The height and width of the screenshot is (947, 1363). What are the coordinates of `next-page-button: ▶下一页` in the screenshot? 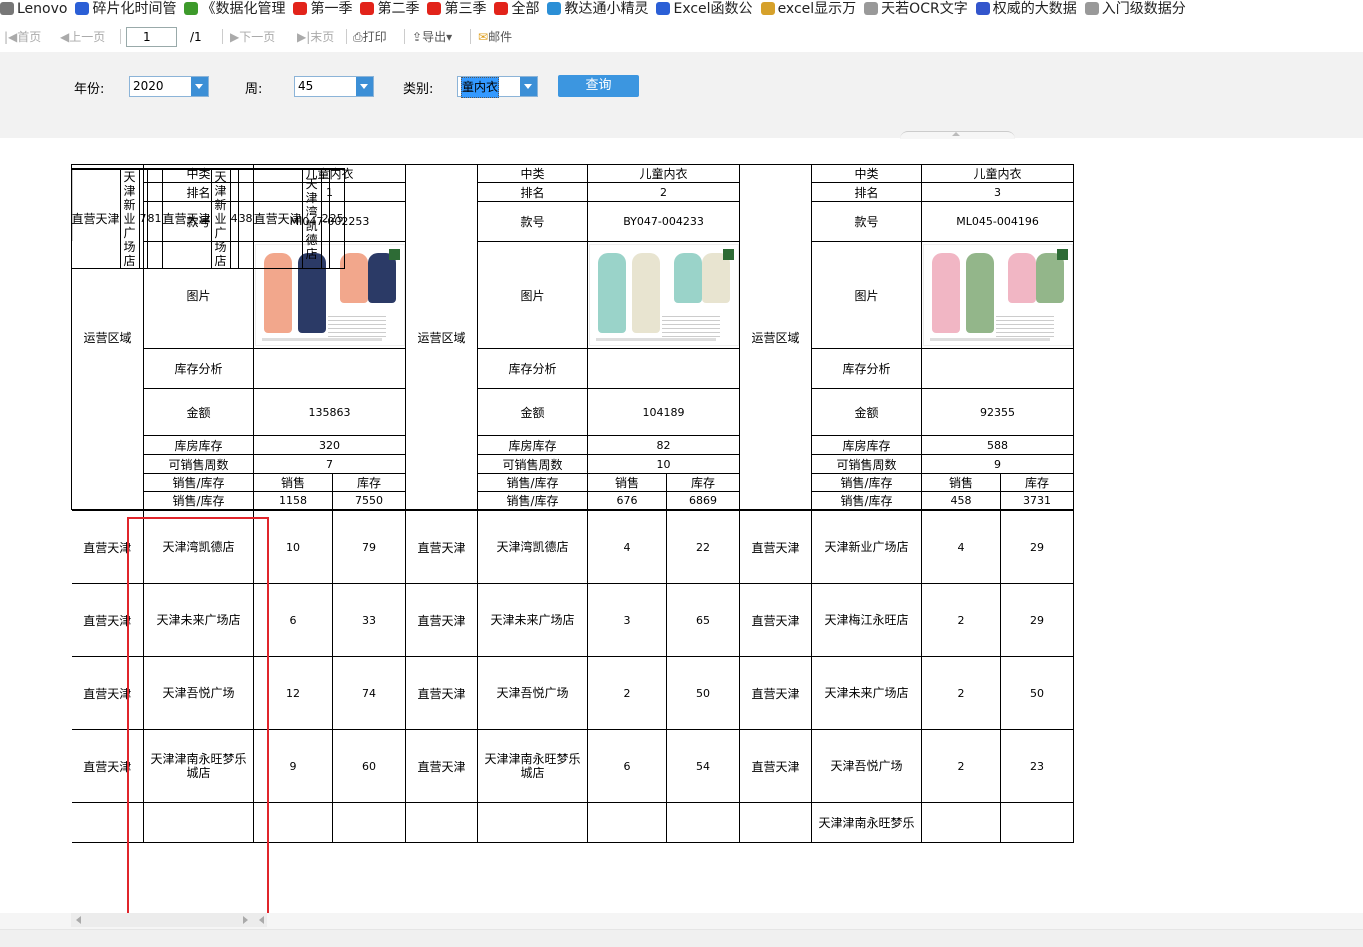 It's located at (252, 37).